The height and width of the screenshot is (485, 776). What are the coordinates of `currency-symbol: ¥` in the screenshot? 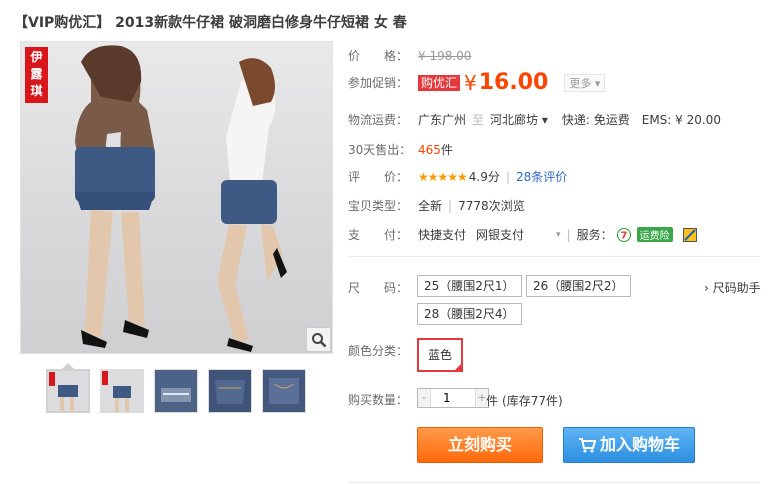 It's located at (470, 82).